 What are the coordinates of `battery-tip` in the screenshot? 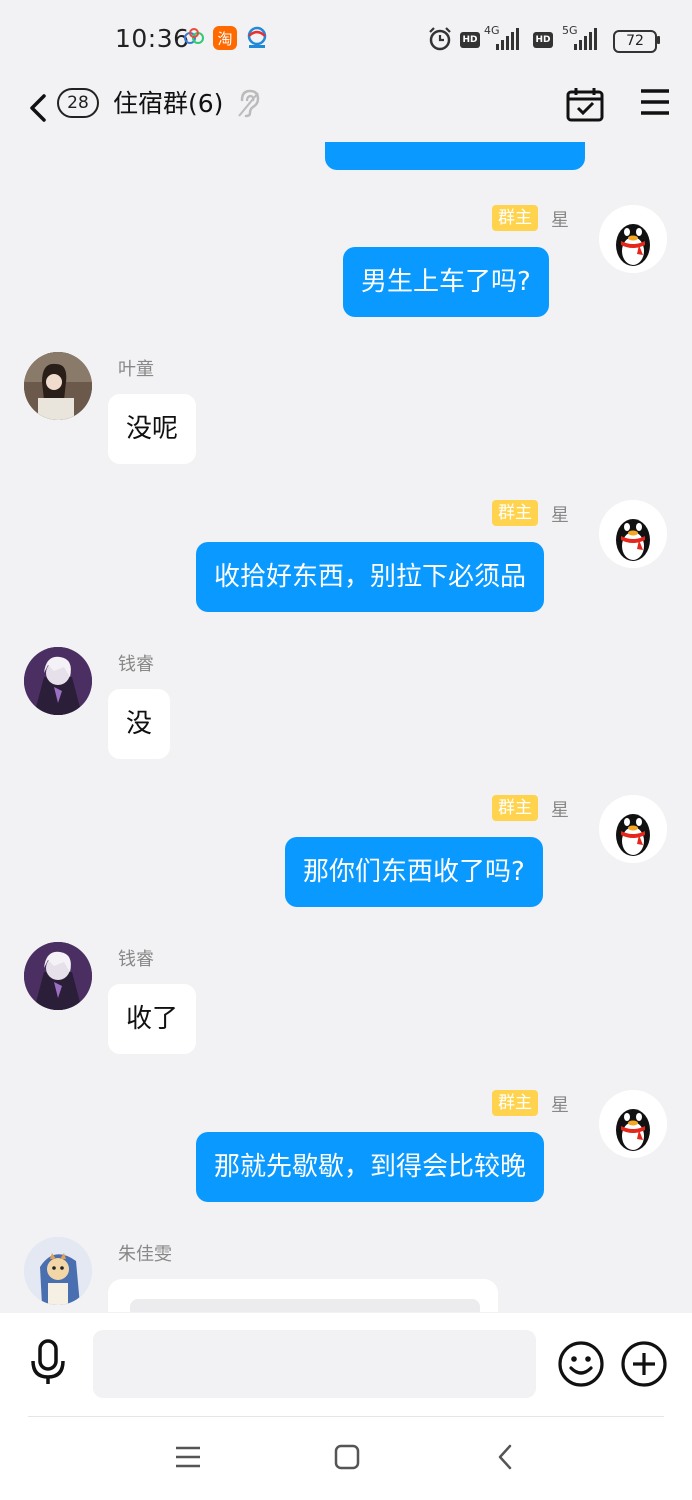 It's located at (658, 40).